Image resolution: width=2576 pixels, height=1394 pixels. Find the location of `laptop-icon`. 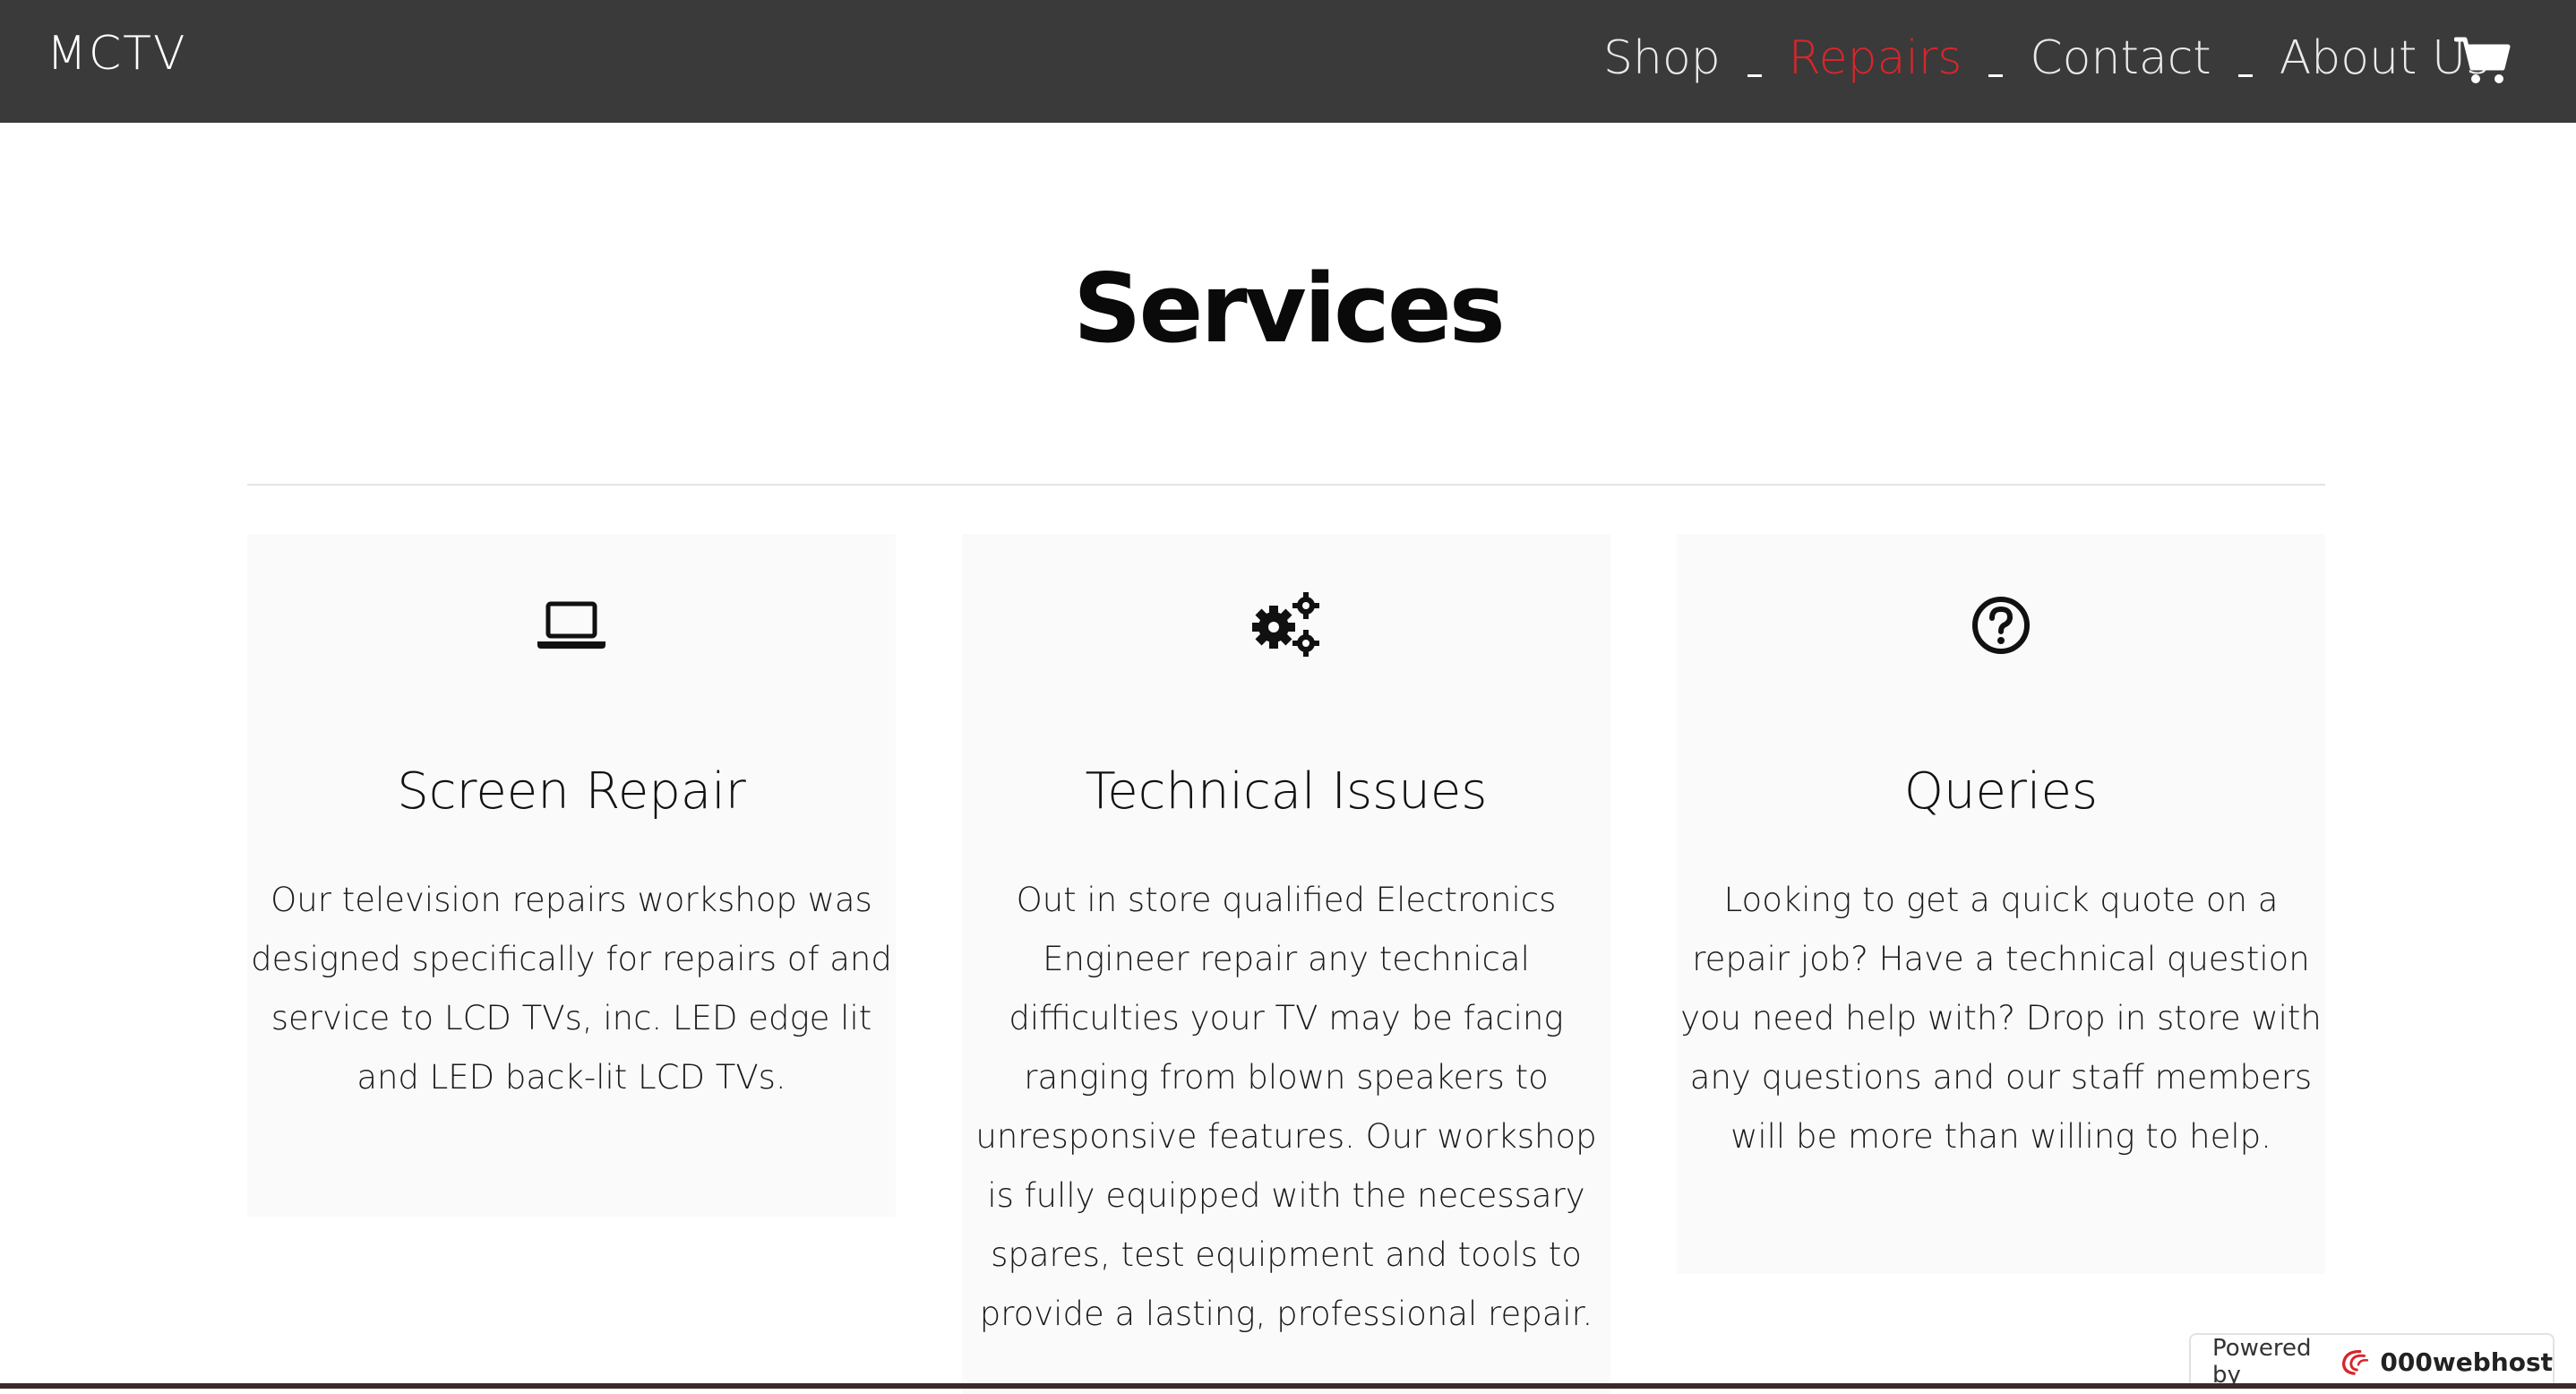

laptop-icon is located at coordinates (571, 625).